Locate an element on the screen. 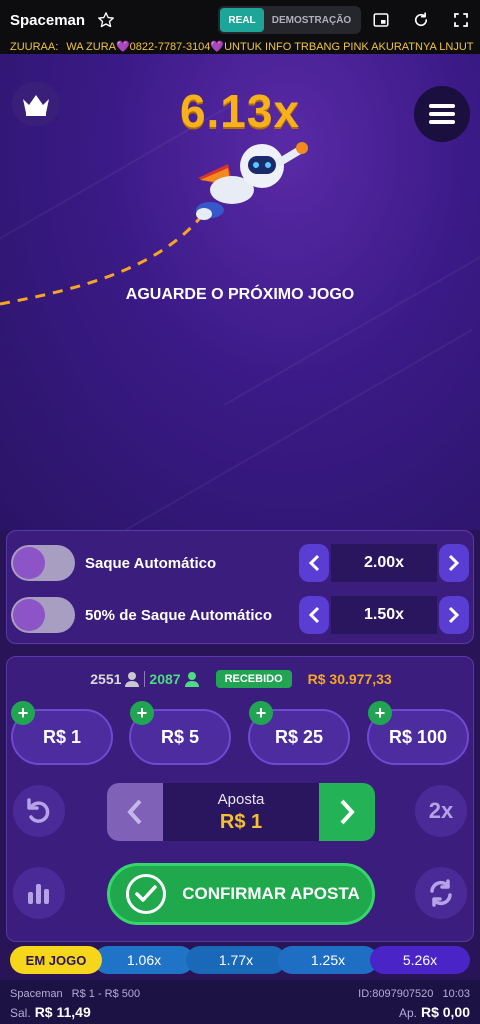  balance-value: R$ 11,49 is located at coordinates (62, 1012).